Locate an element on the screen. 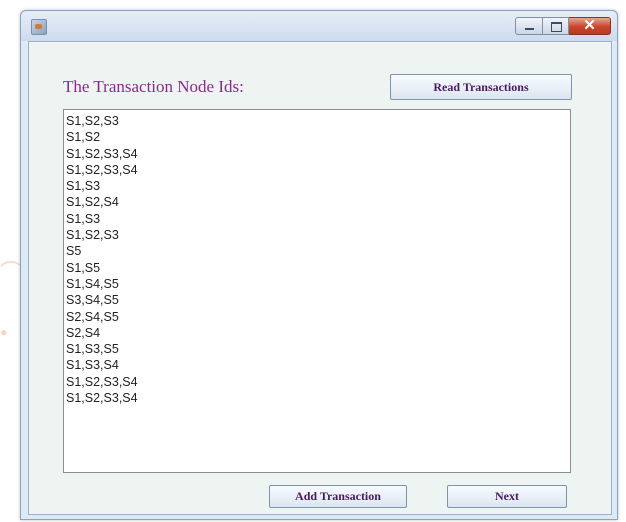  maximize-button is located at coordinates (556, 26).